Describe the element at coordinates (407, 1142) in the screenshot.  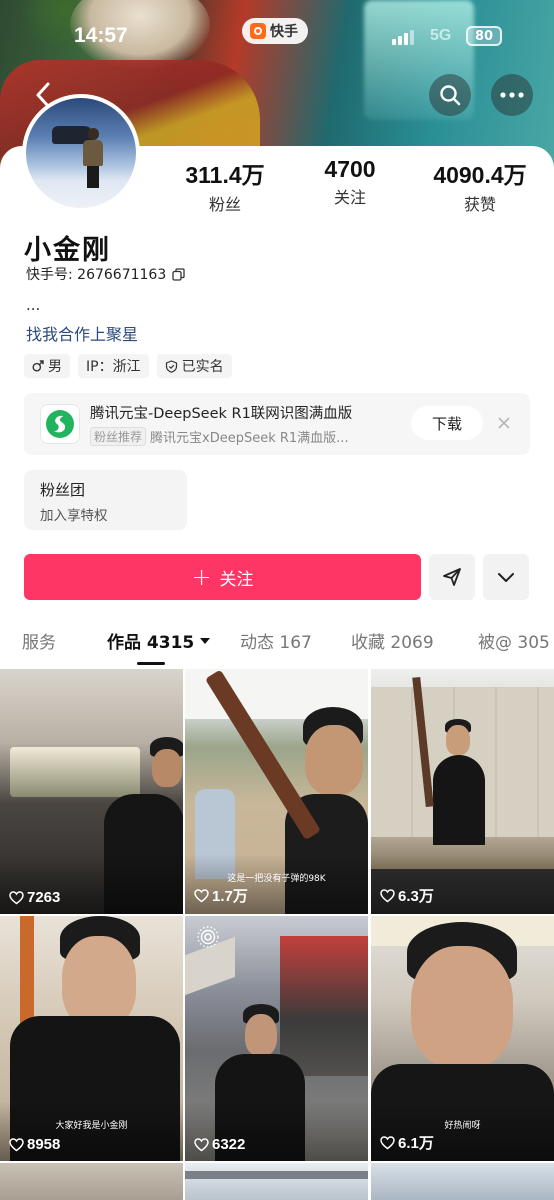
I see `video-likes: 6.1万` at that location.